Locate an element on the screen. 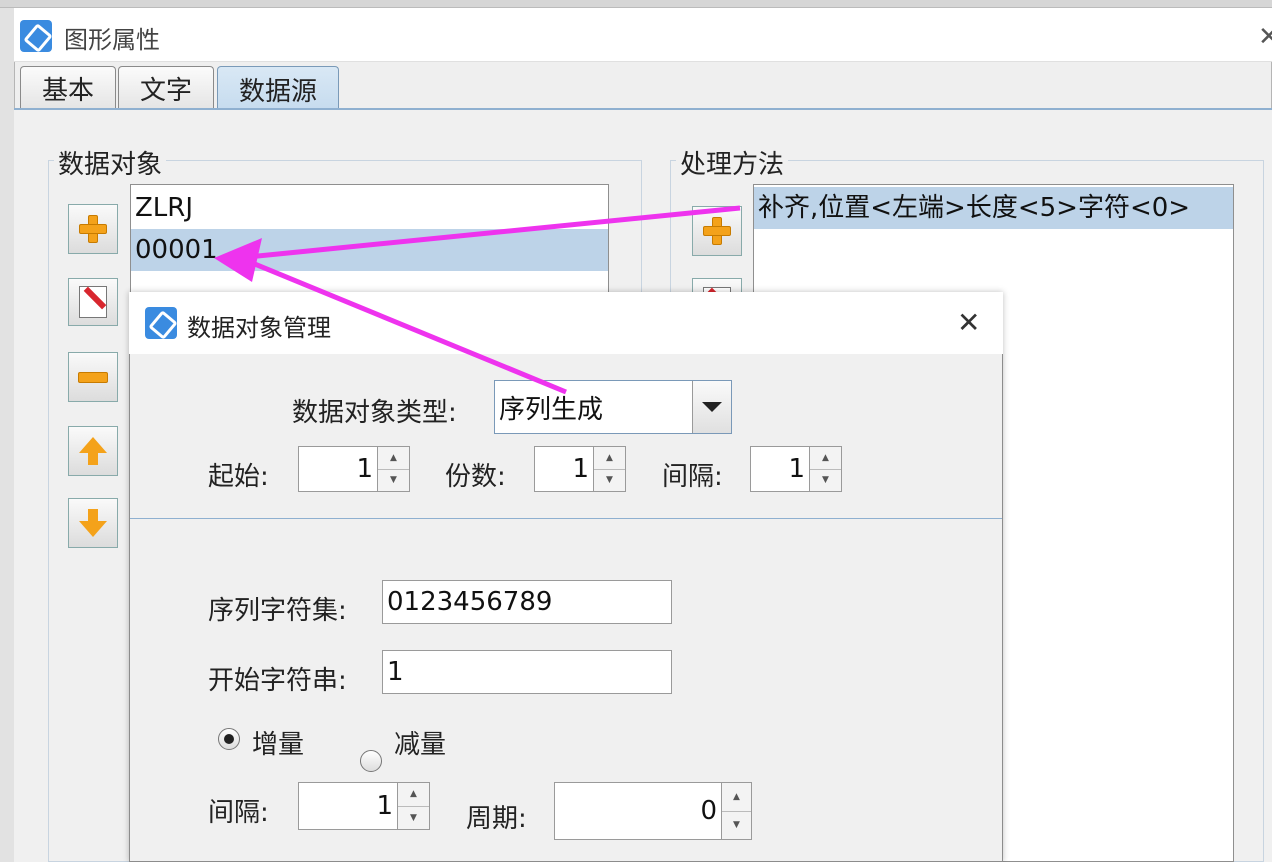  decrement-label: 减量 is located at coordinates (420, 742).